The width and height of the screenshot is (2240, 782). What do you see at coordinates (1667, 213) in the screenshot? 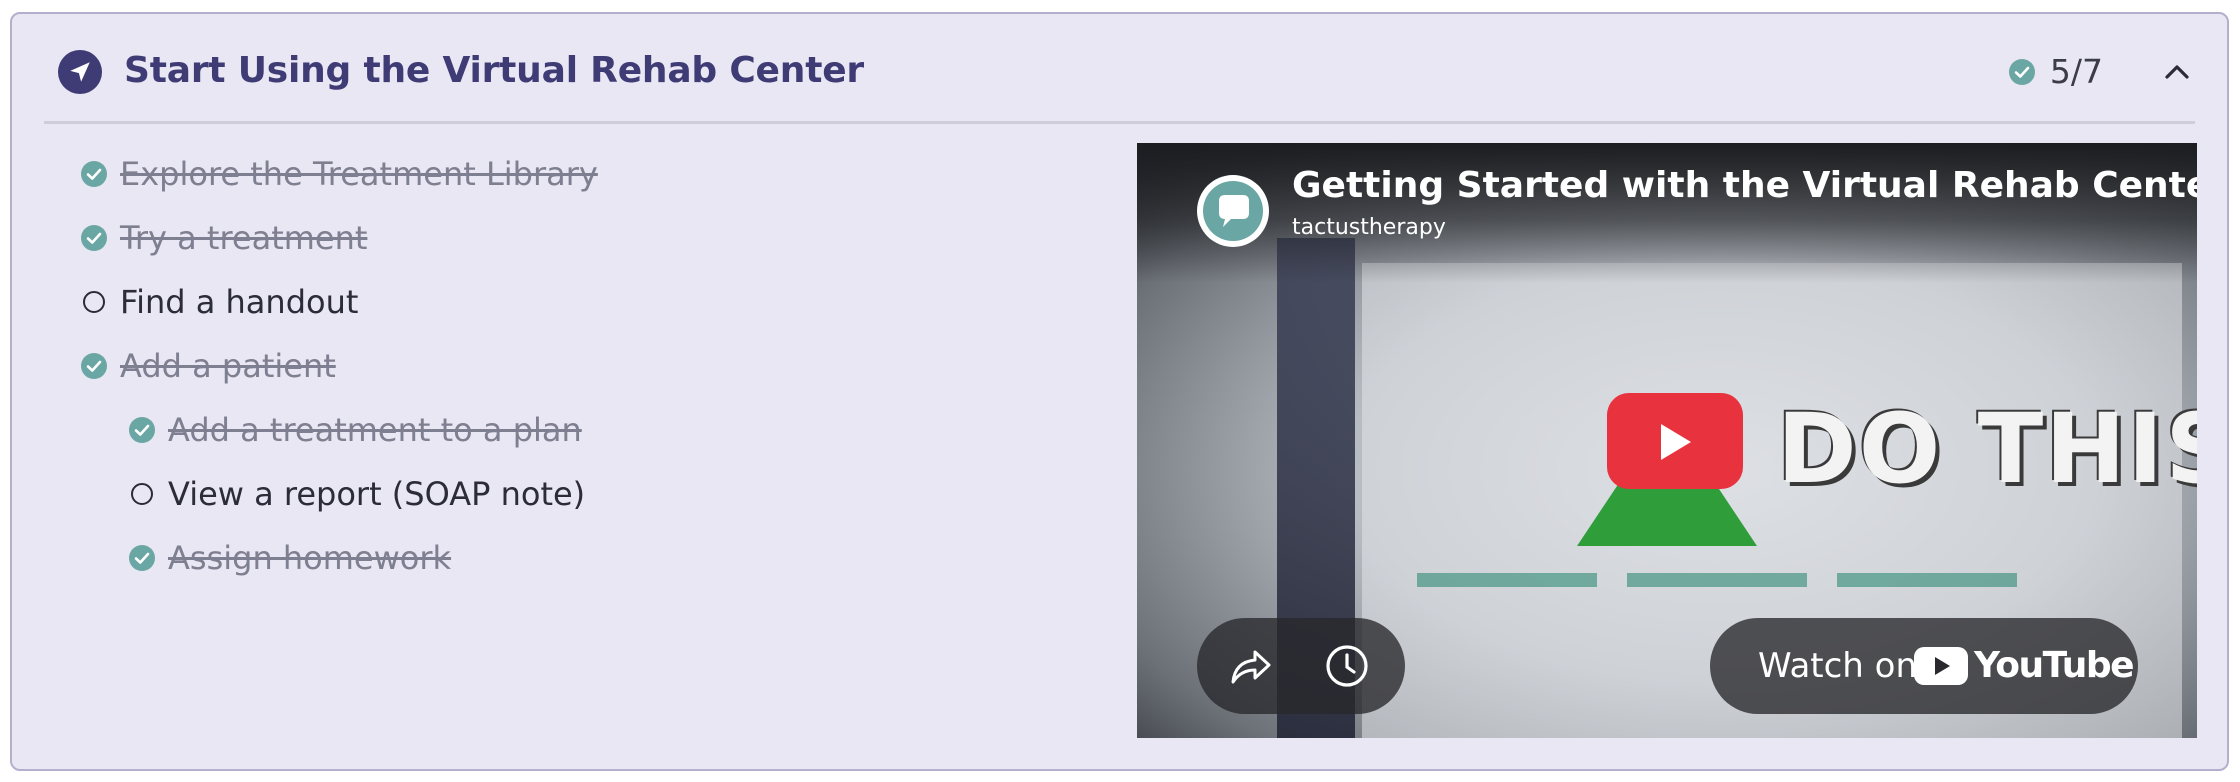
I see `video-top-shade` at bounding box center [1667, 213].